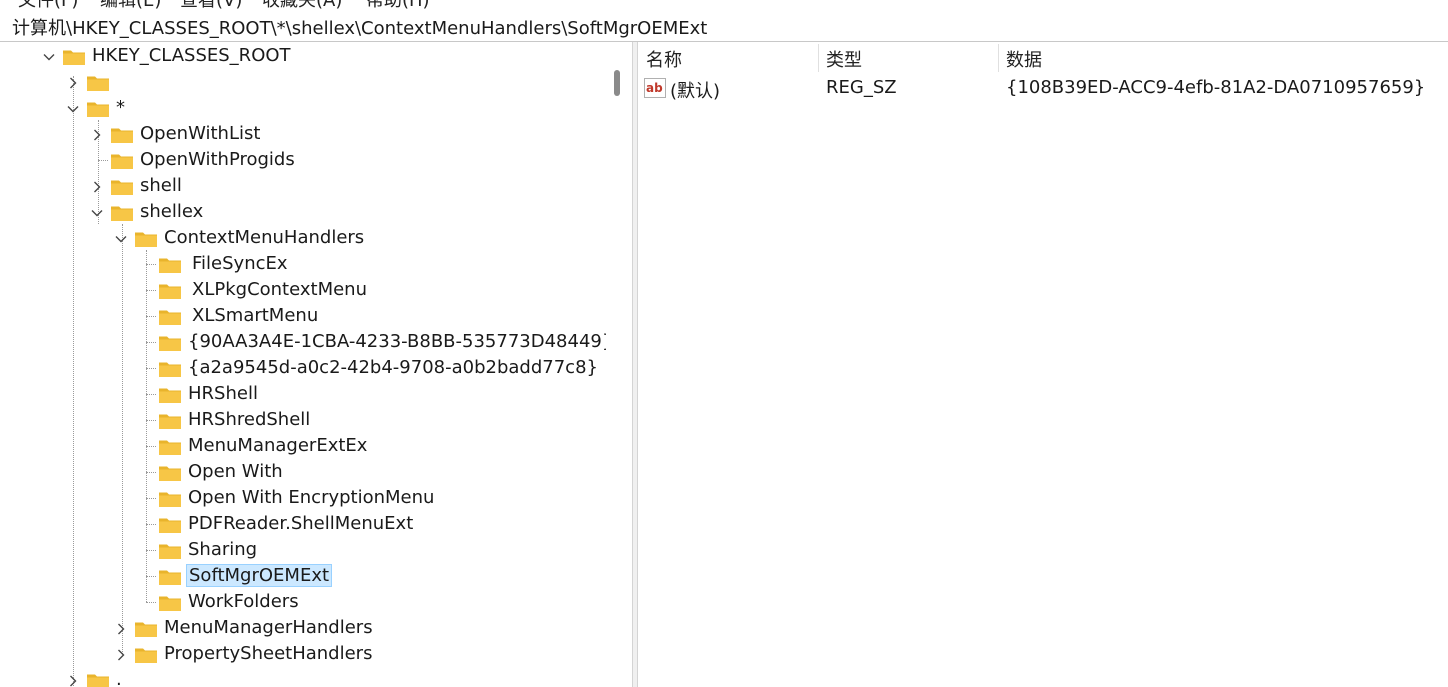 This screenshot has width=1448, height=687. I want to click on tree-node-hrshell: HRShell, so click(300, 395).